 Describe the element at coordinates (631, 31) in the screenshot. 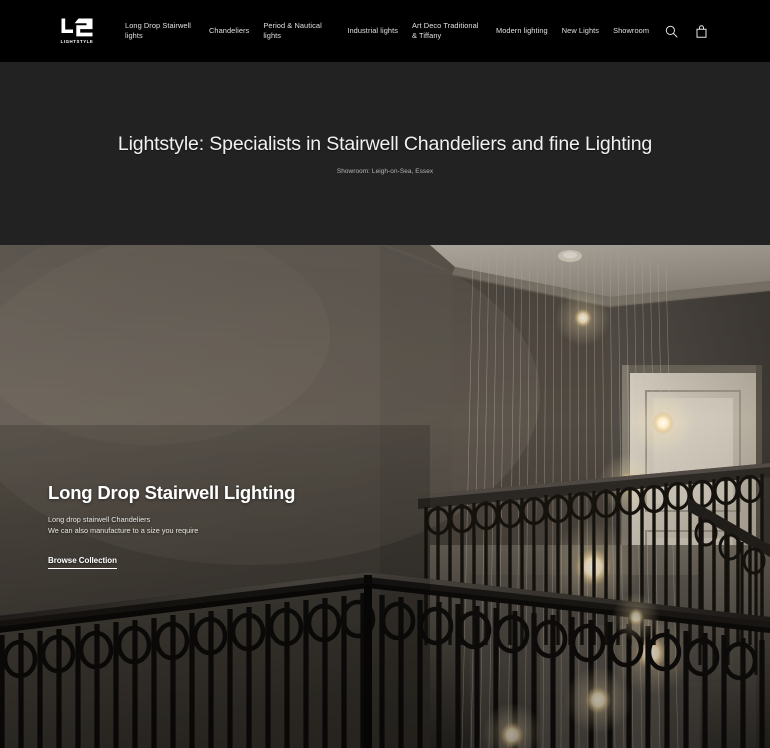

I see `nav-showroom: Showroom` at that location.